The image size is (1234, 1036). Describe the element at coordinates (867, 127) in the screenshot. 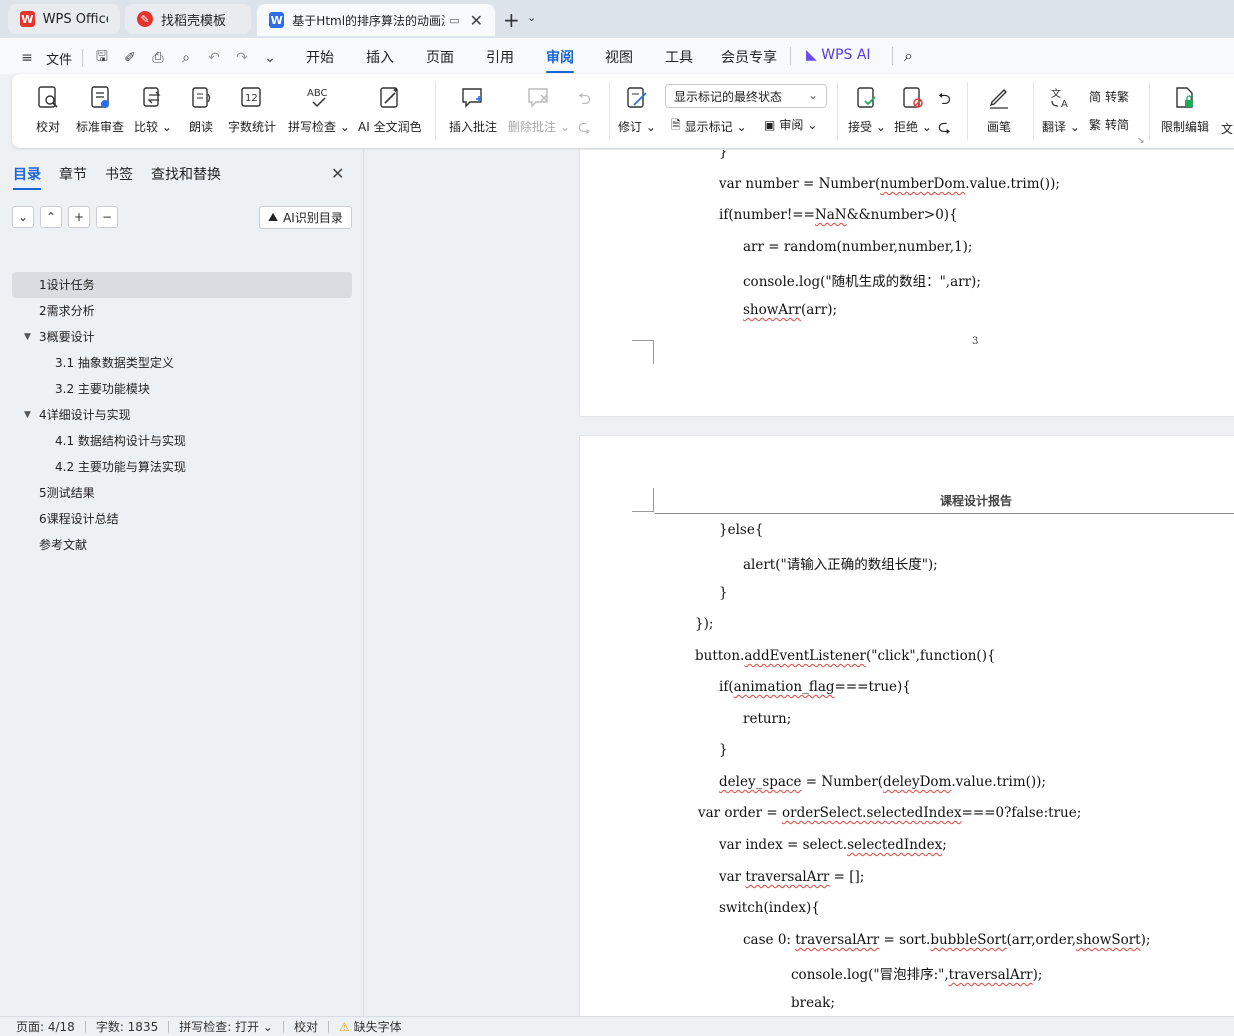

I see `accept-label: 接受 ⌄` at that location.